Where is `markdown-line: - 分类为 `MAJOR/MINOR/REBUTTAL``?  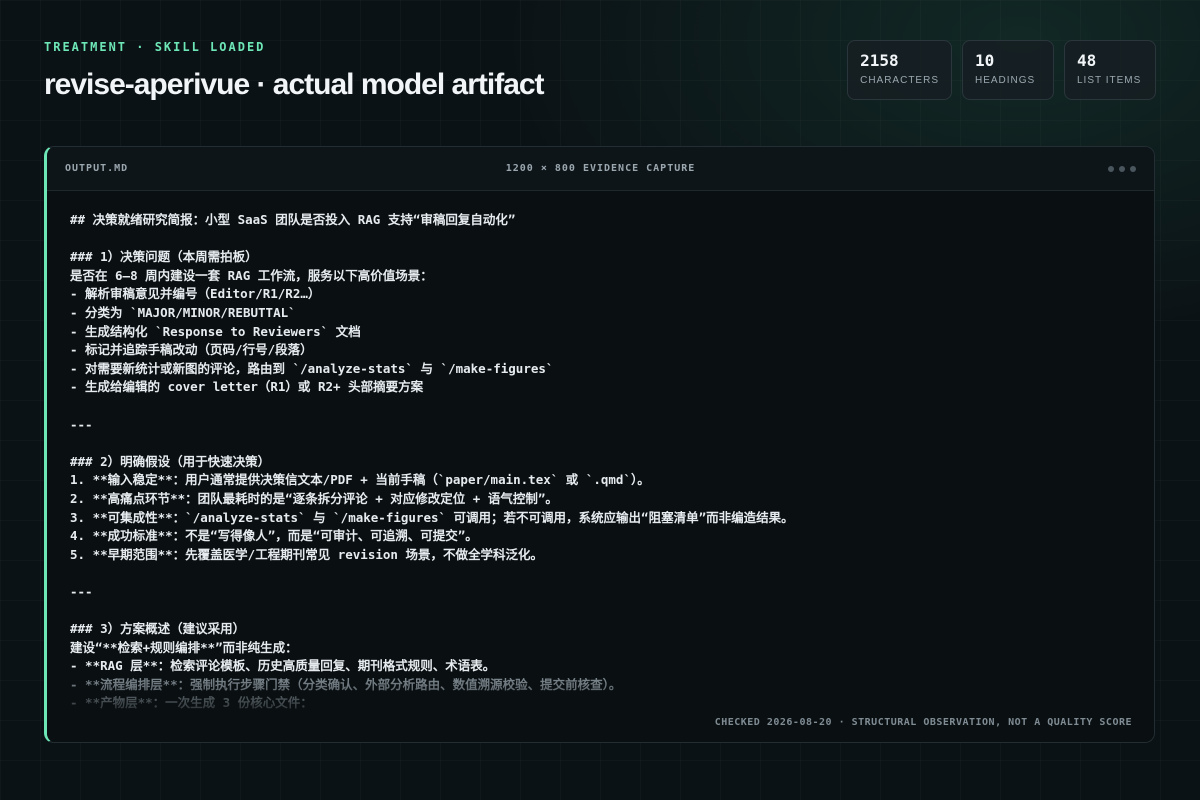 markdown-line: - 分类为 `MAJOR/MINOR/REBUTTAL` is located at coordinates (183, 312).